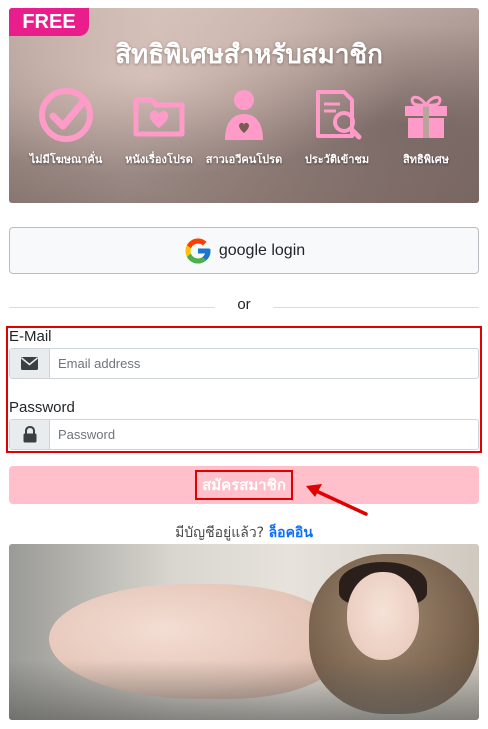 This screenshot has height=729, width=488. I want to click on feature-favorite-actress: สาวเอวีคนโปรด, so click(244, 127).